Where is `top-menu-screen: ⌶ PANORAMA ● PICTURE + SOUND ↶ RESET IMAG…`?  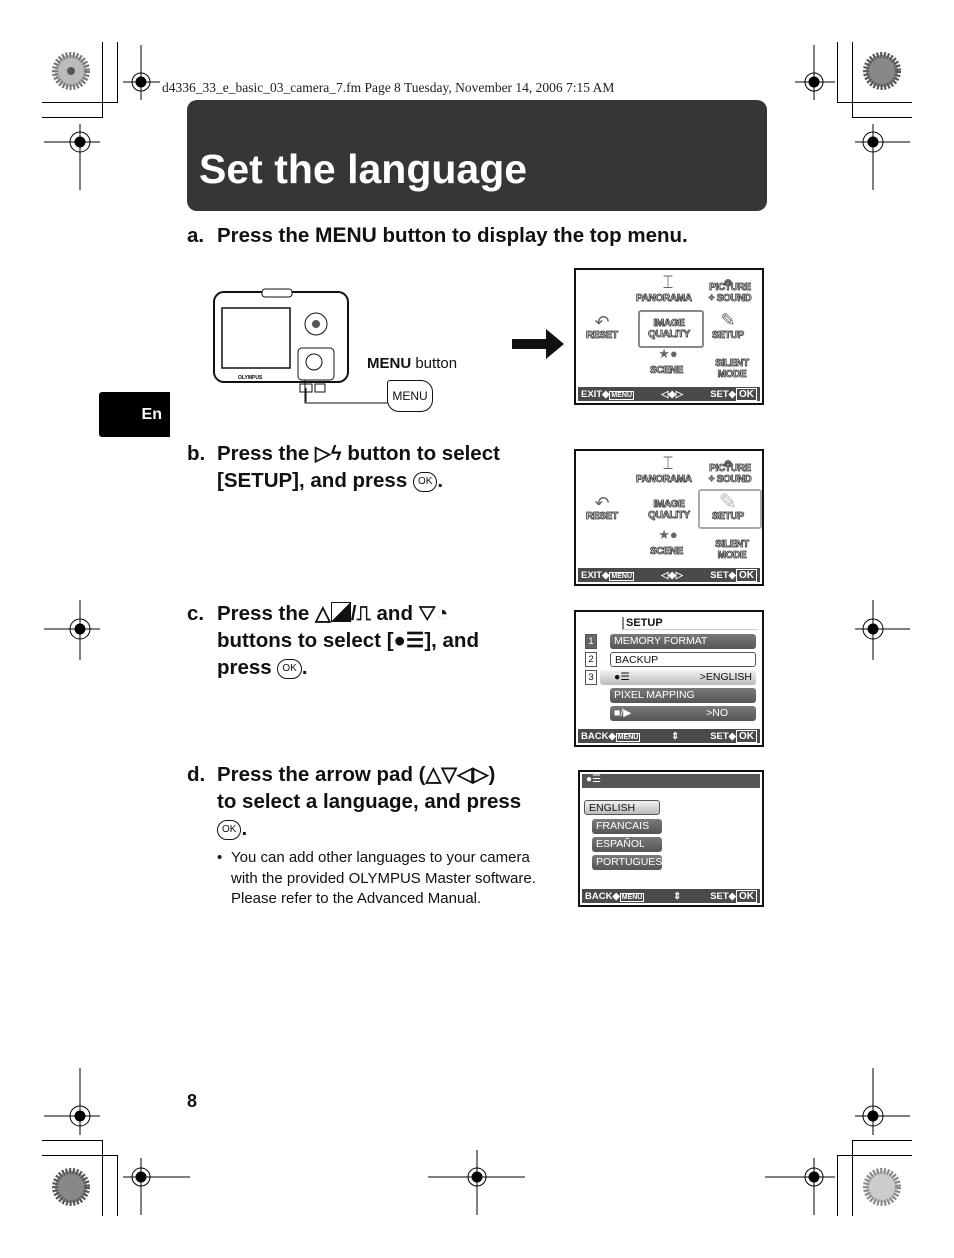
top-menu-screen: ⌶ PANORAMA ● PICTURE + SOUND ↶ RESET IMAG… is located at coordinates (669, 336).